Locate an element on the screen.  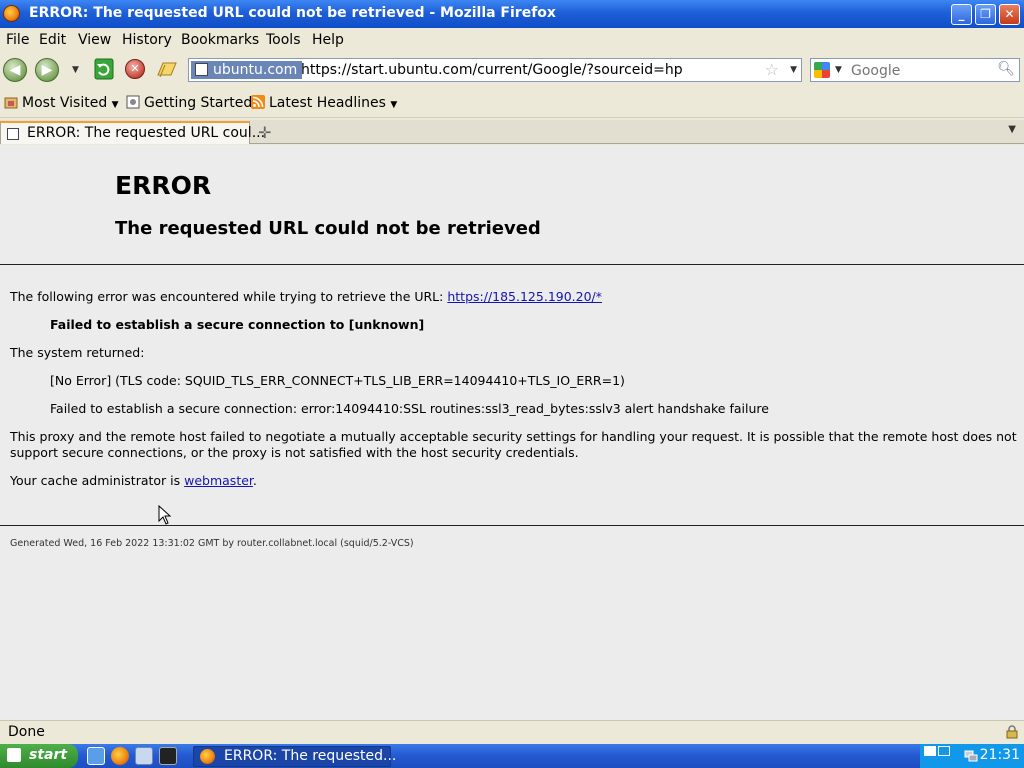
admin-prefix: Your cache administrator is is located at coordinates (97, 480).